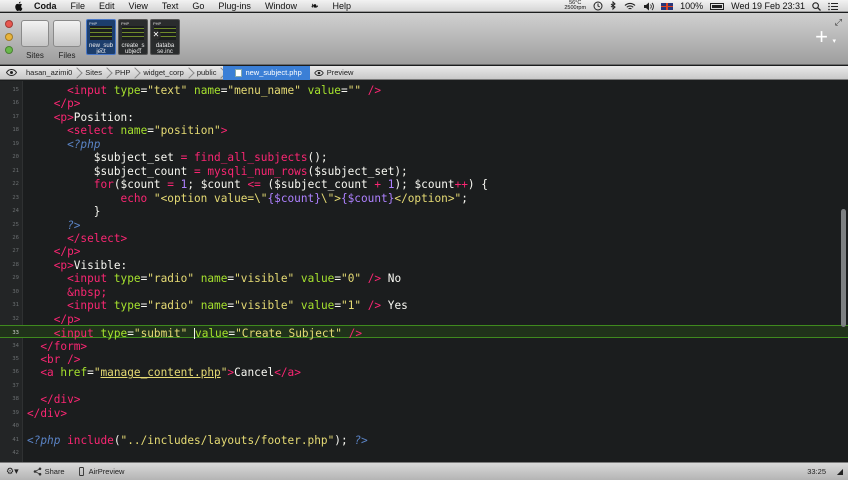 Image resolution: width=848 pixels, height=480 pixels. I want to click on menu-view: View, so click(138, 6).